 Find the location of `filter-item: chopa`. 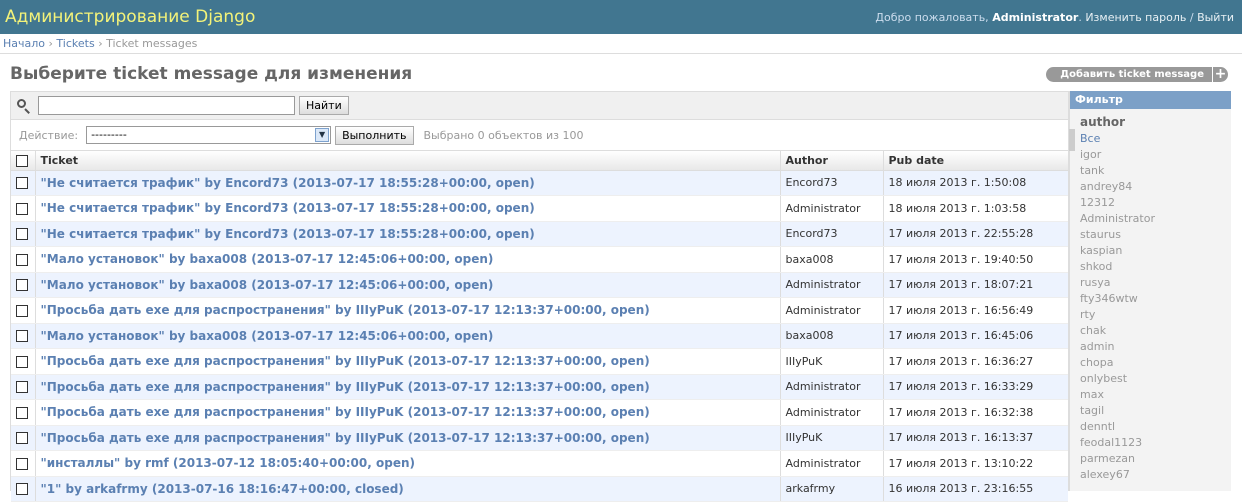

filter-item: chopa is located at coordinates (1155, 363).